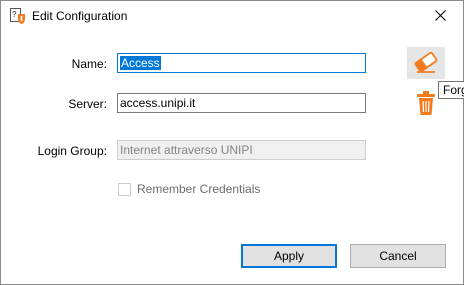 The height and width of the screenshot is (285, 464). I want to click on remember-credentials-checkbox, so click(124, 189).